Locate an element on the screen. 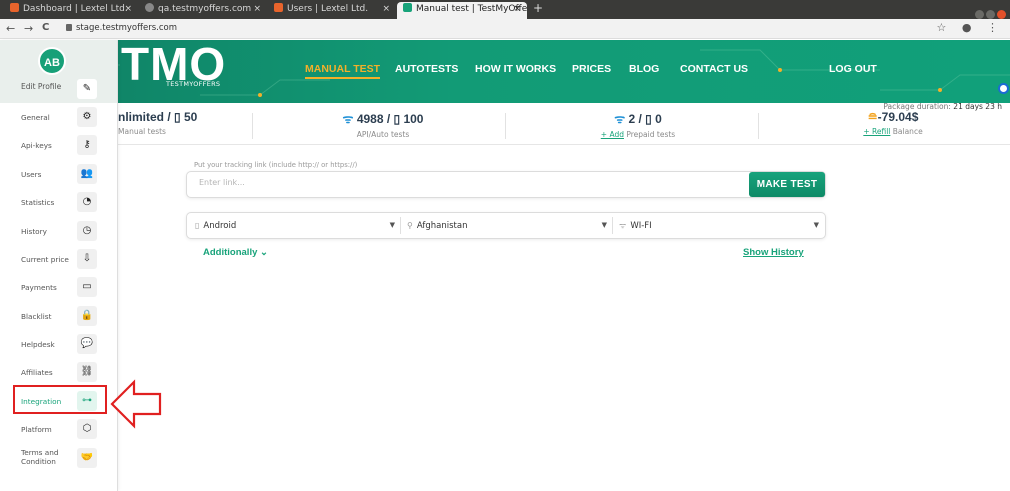 The image size is (1010, 491). link-field-wrapper is located at coordinates (506, 184).